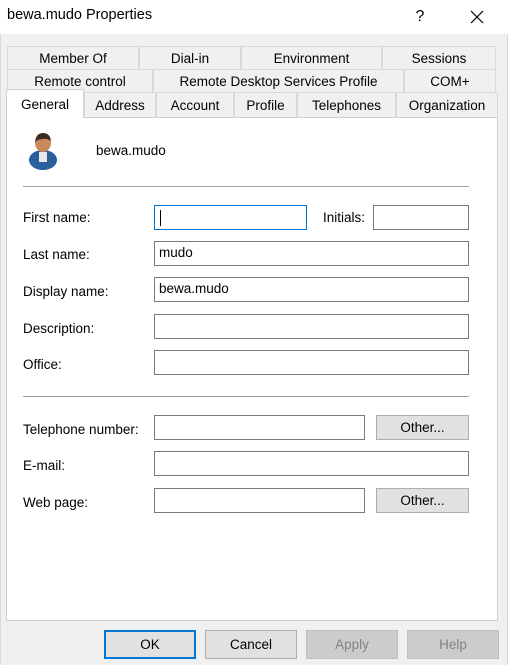 The width and height of the screenshot is (508, 665). What do you see at coordinates (120, 104) in the screenshot?
I see `tab-address: Address` at bounding box center [120, 104].